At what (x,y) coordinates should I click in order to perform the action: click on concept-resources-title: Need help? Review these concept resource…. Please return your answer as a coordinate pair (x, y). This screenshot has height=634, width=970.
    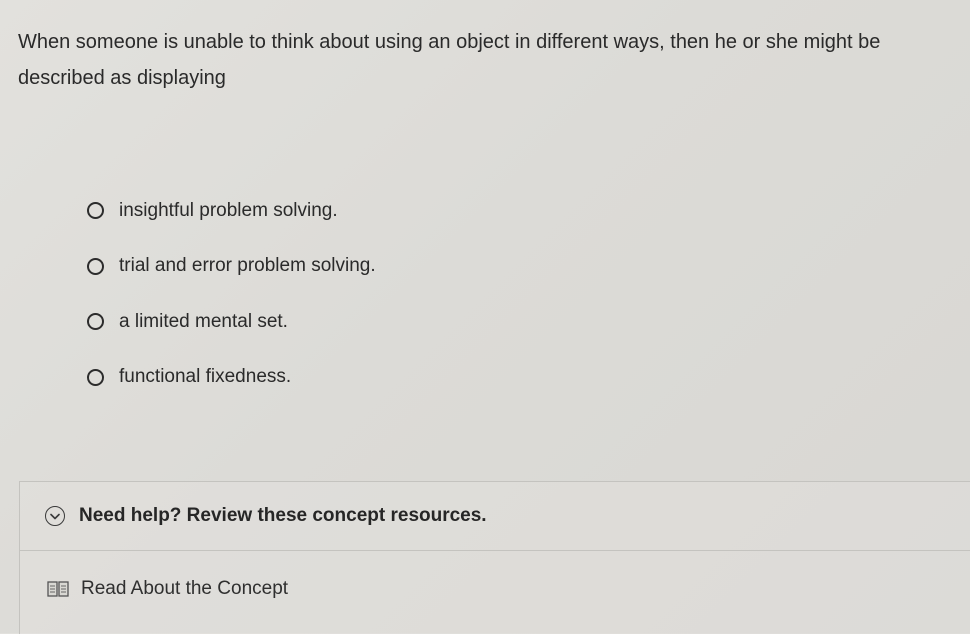
    Looking at the image, I should click on (283, 515).